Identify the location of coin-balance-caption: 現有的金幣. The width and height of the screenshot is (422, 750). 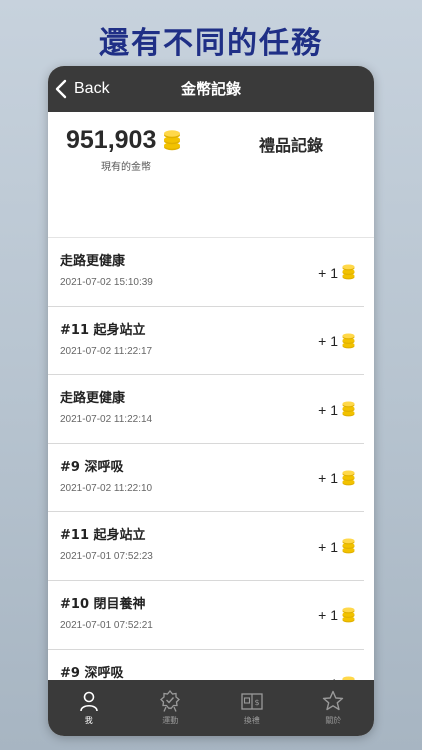
(126, 167).